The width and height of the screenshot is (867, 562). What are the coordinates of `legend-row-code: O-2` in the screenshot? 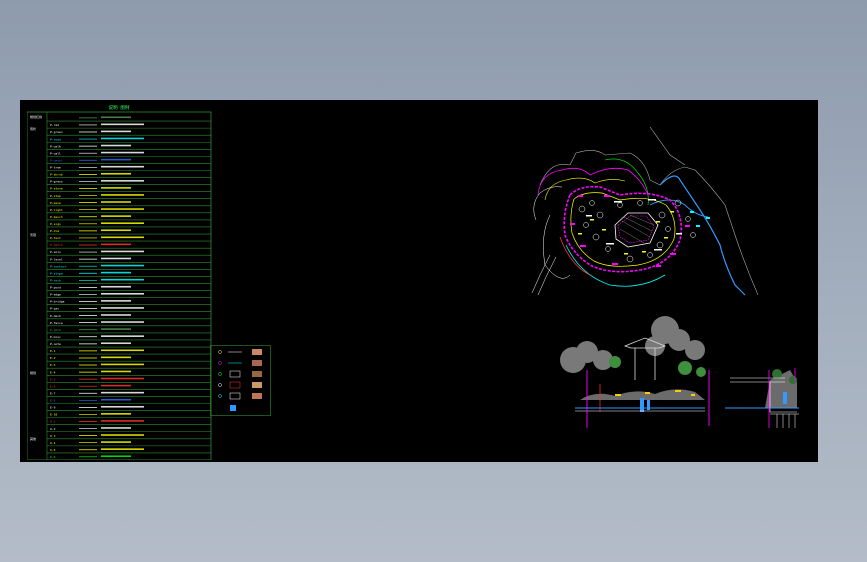 It's located at (53, 429).